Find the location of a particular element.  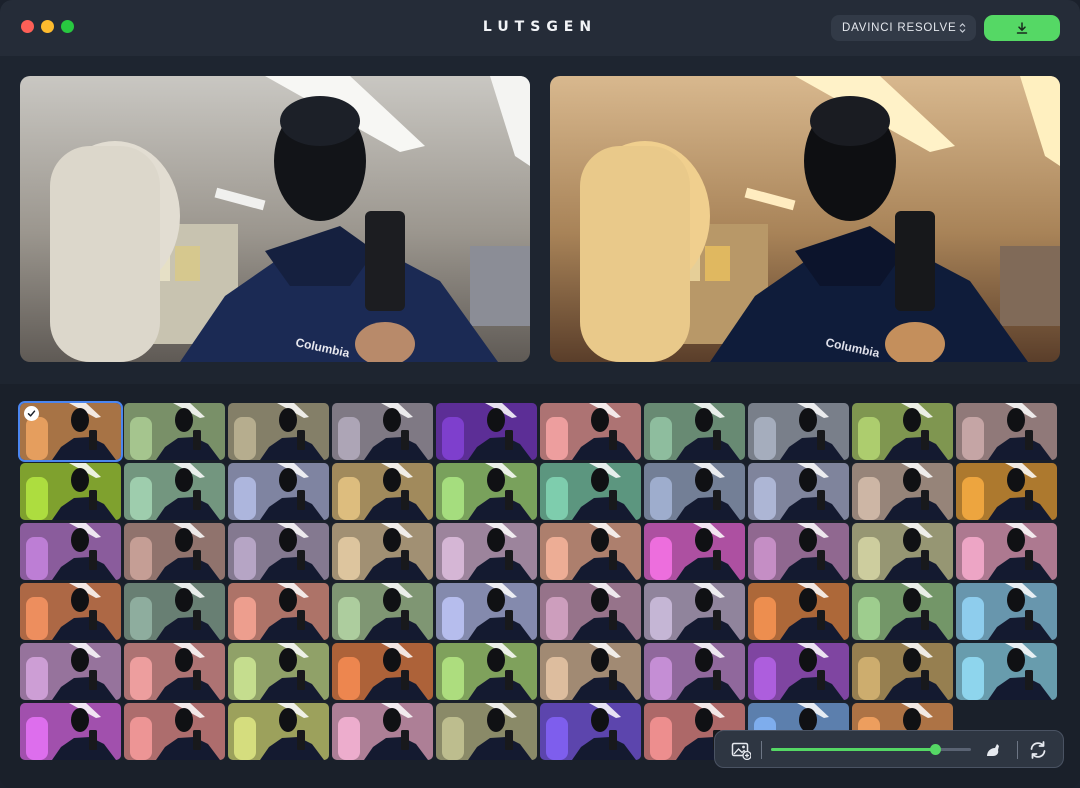

export-format-select: DAVINCI RESOLVE is located at coordinates (903, 28).